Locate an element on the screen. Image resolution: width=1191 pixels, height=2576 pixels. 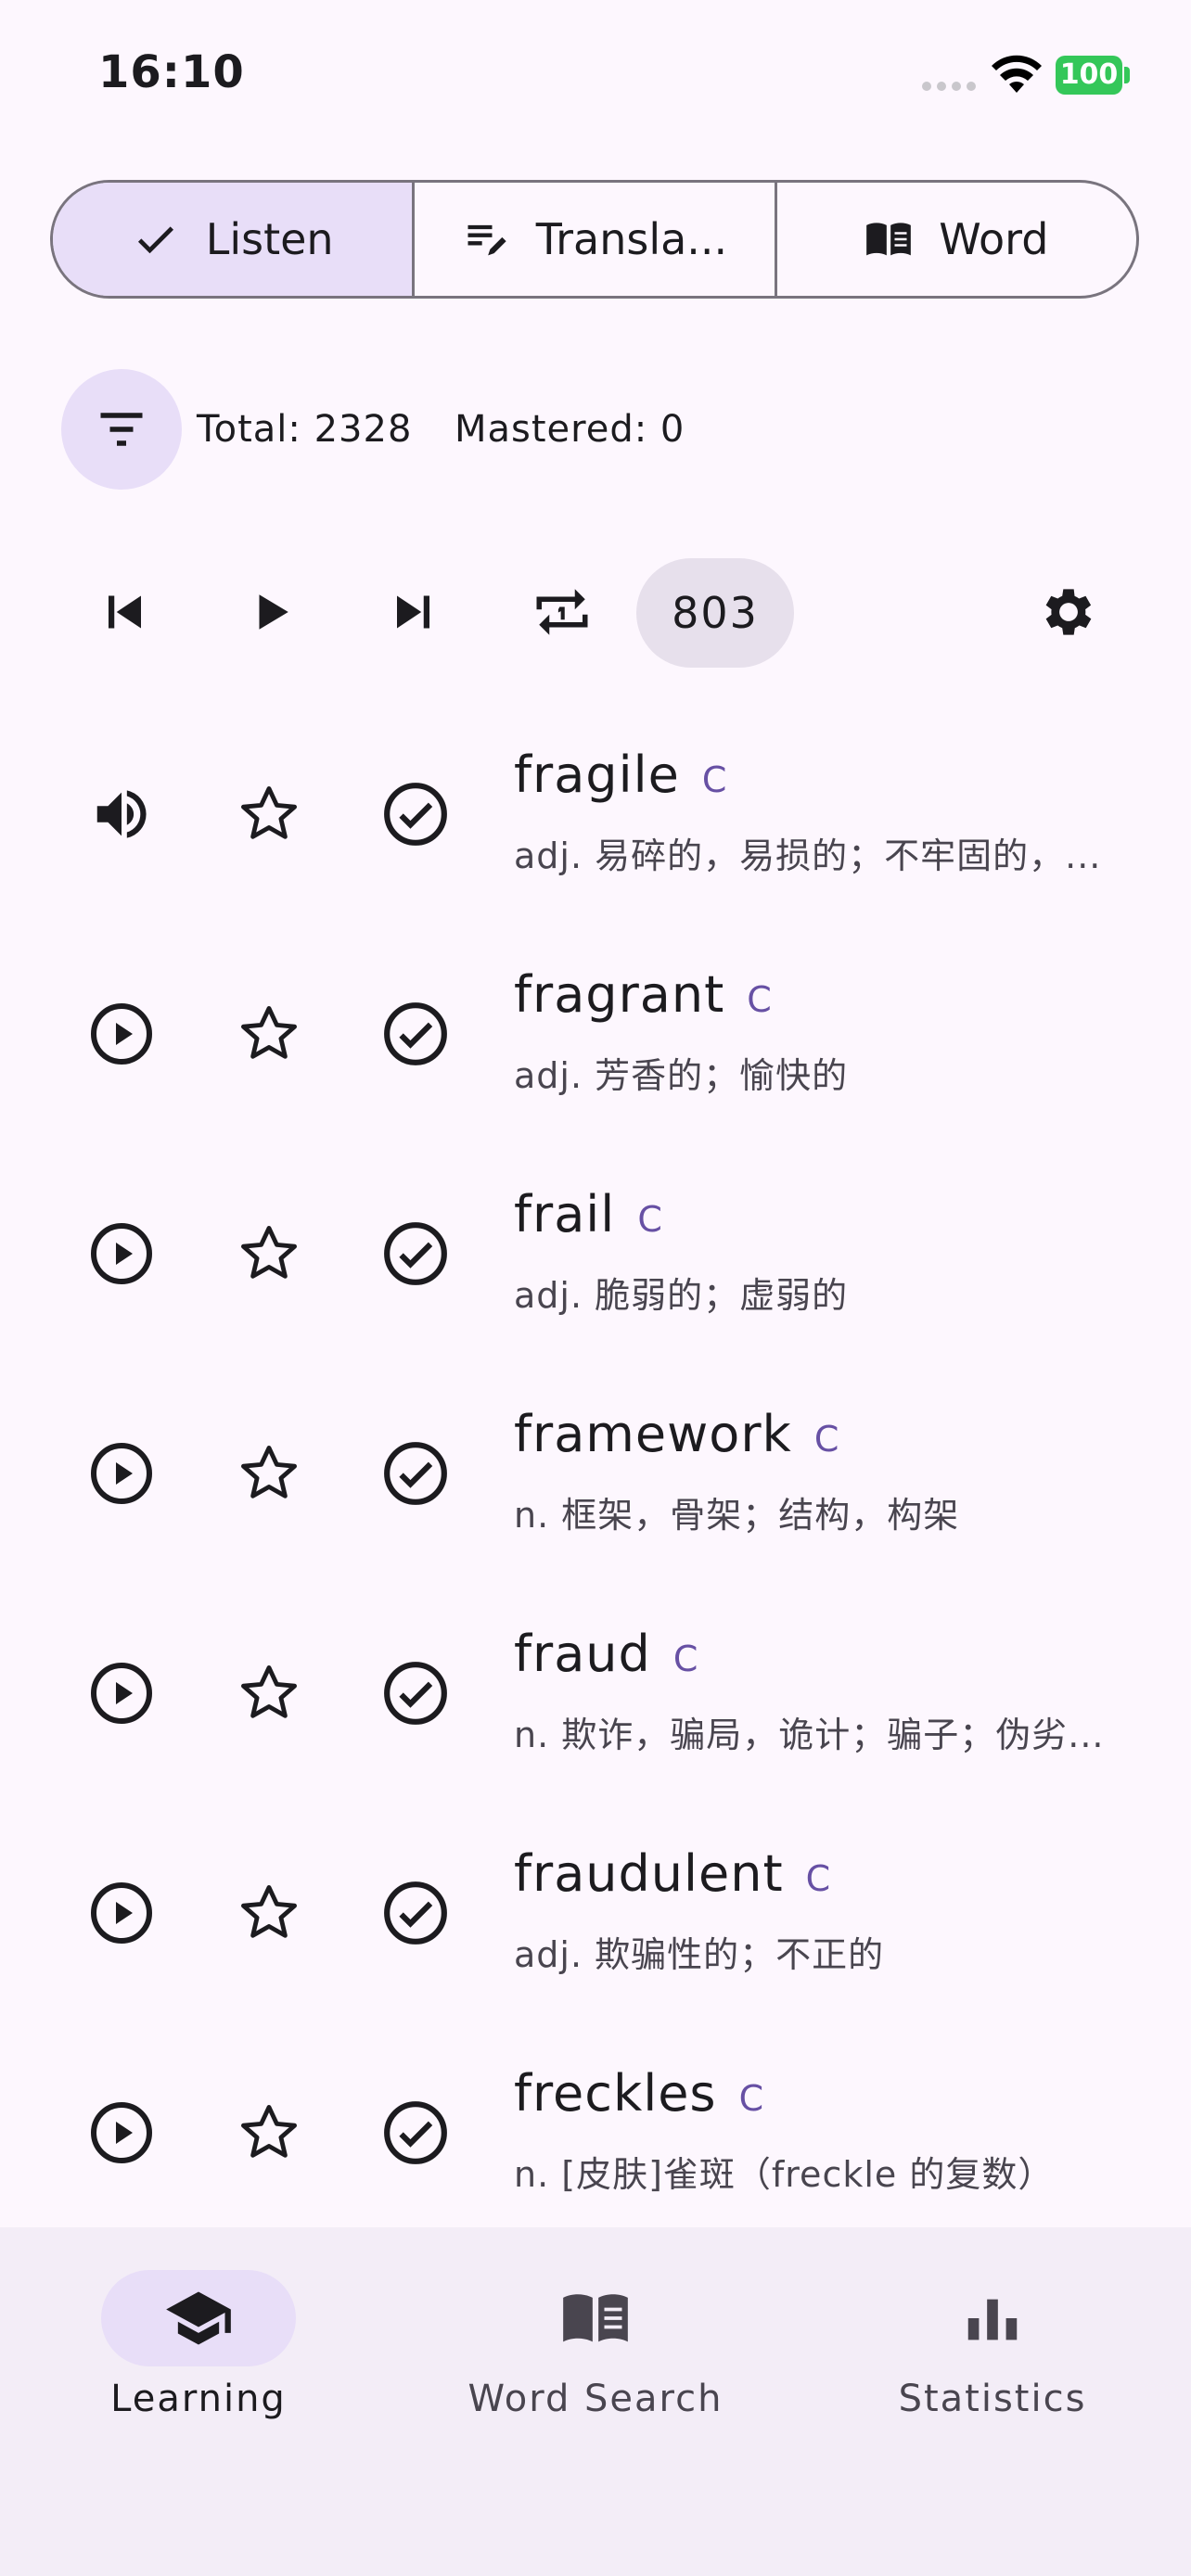
repeat-count-chip: 803 is located at coordinates (715, 613).